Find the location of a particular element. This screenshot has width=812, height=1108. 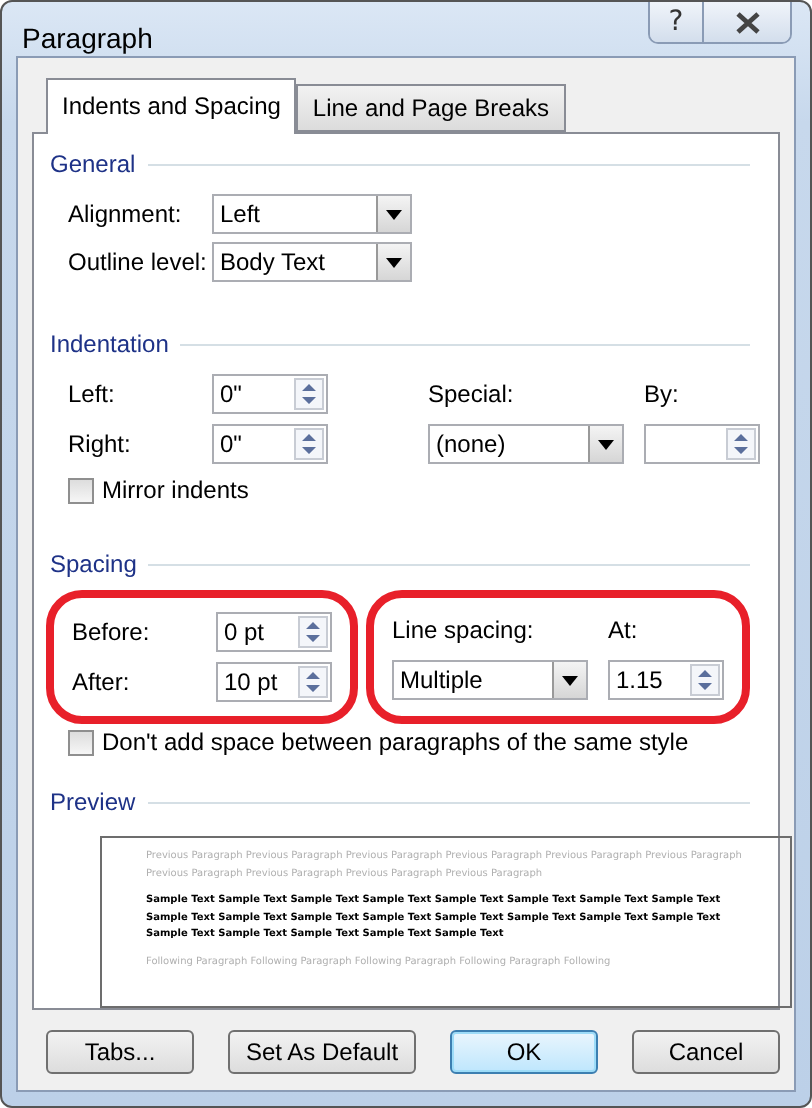

checkbox-label: Don't add space between paragraphs of the same style is located at coordinates (395, 742).